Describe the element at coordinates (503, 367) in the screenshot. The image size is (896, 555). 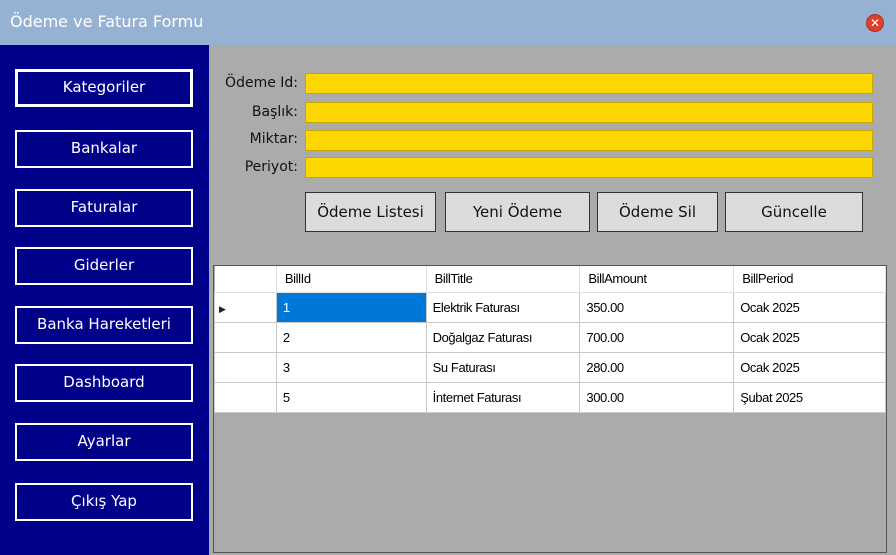
I see `table-cell: Su Faturası` at that location.